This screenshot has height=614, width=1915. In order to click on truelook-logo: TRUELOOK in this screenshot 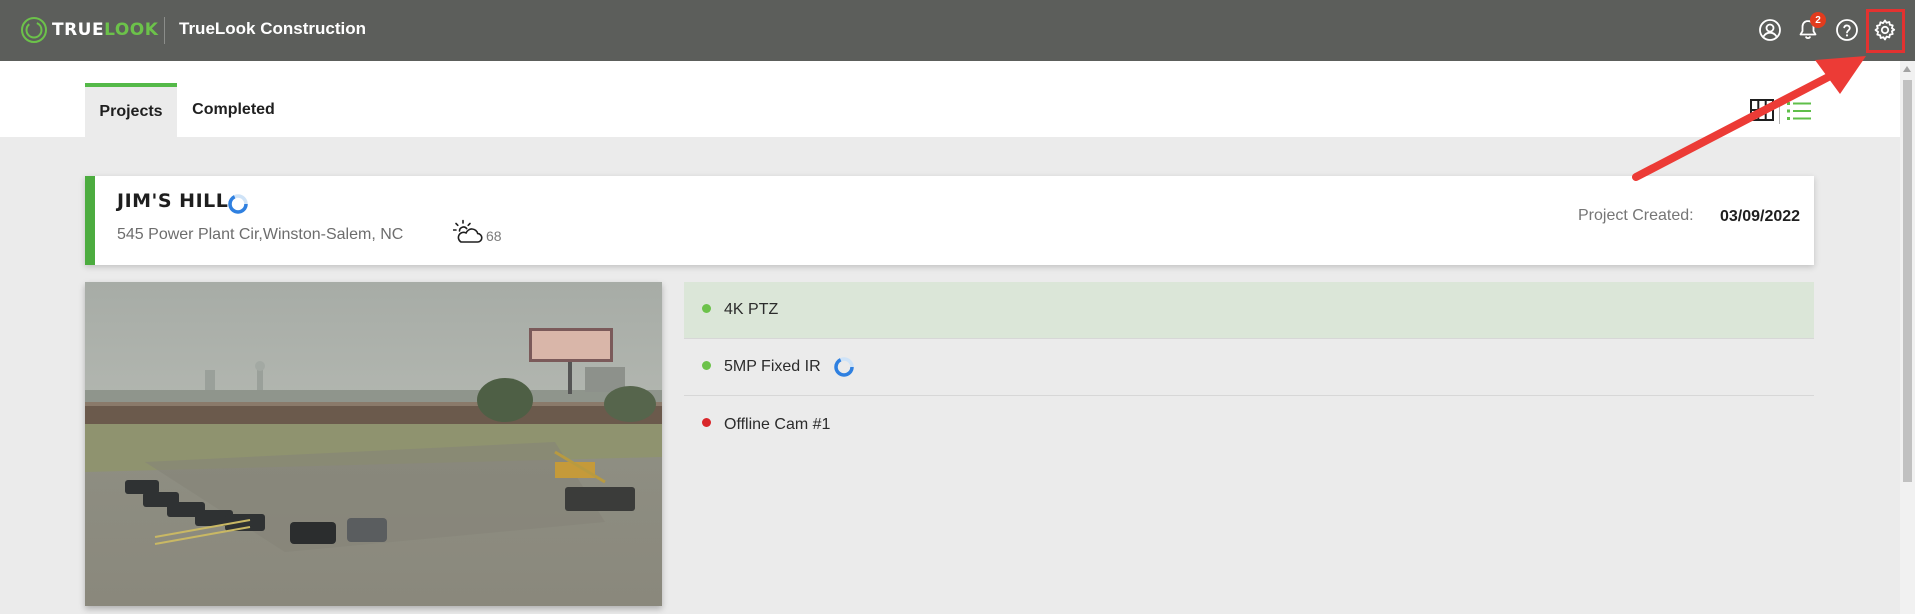, I will do `click(89, 30)`.